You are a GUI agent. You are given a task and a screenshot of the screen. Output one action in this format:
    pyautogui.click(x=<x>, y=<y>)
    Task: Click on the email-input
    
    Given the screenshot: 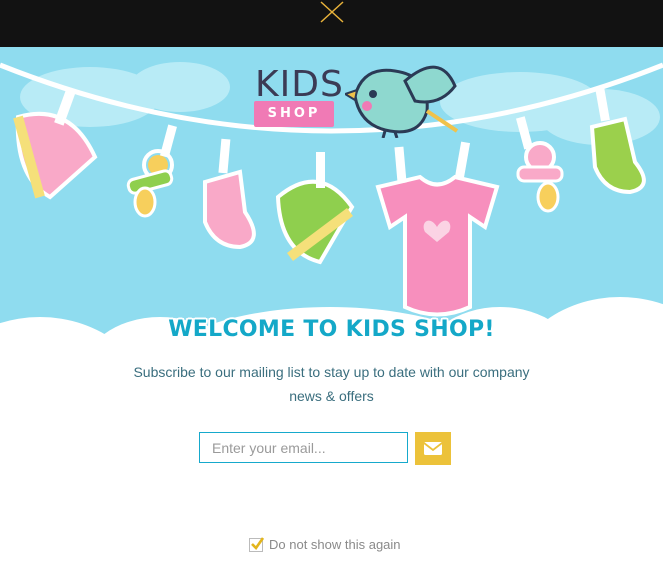 What is the action you would take?
    pyautogui.click(x=303, y=447)
    